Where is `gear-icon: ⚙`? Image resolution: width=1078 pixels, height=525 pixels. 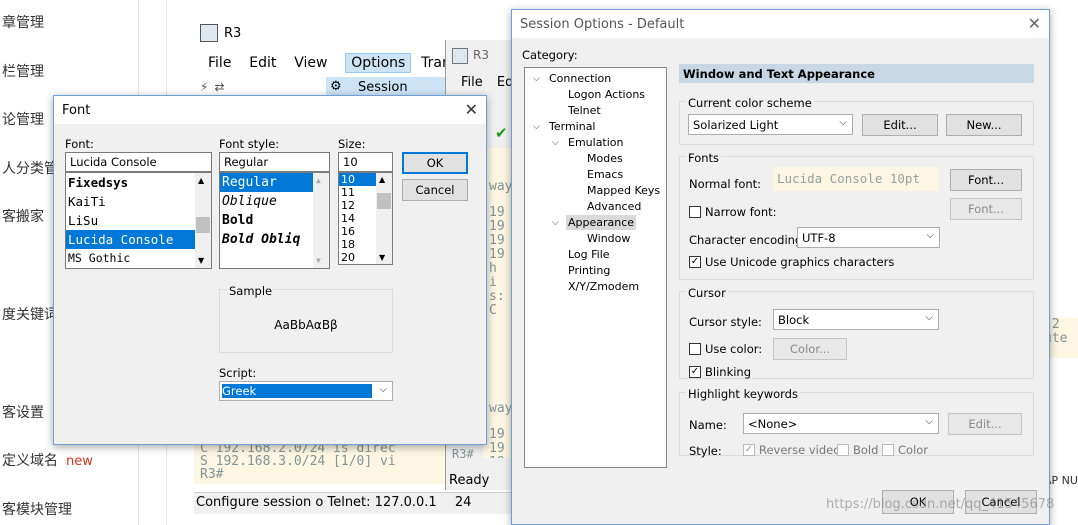
gear-icon: ⚙ is located at coordinates (336, 86).